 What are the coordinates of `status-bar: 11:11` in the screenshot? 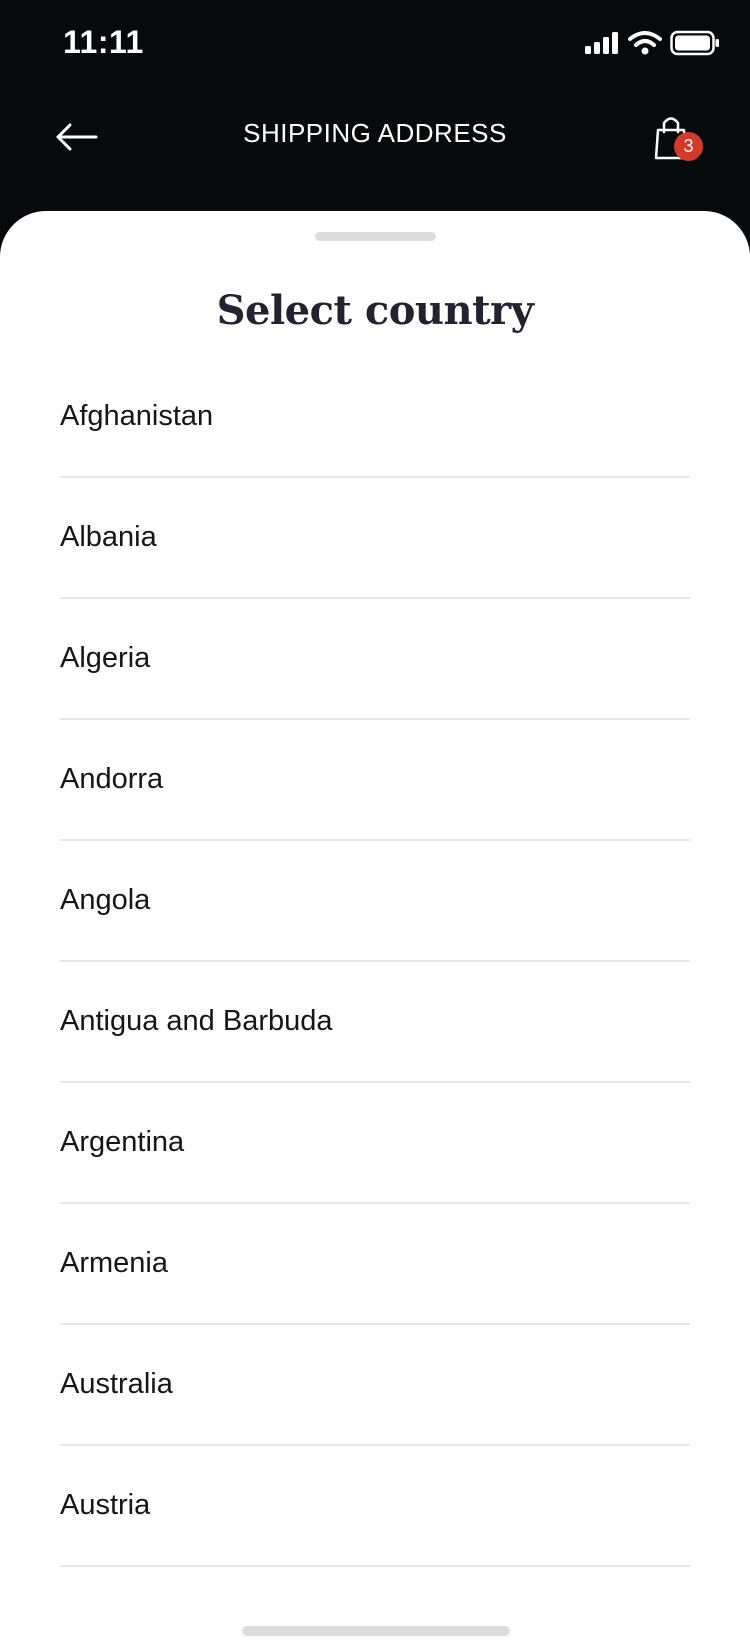 It's located at (375, 45).